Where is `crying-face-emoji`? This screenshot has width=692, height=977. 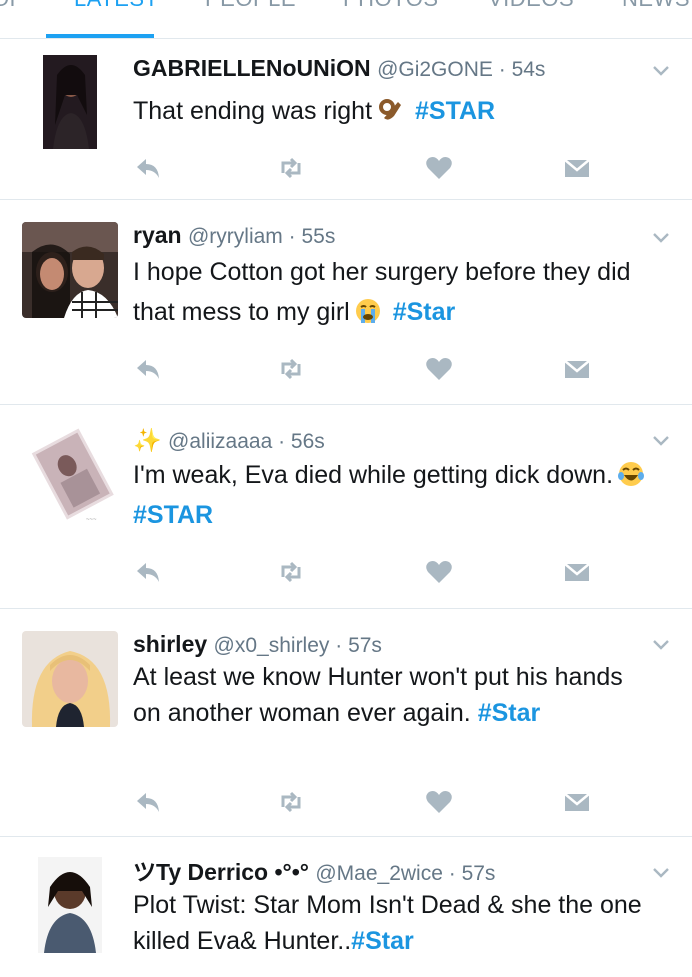
crying-face-emoji is located at coordinates (367, 311).